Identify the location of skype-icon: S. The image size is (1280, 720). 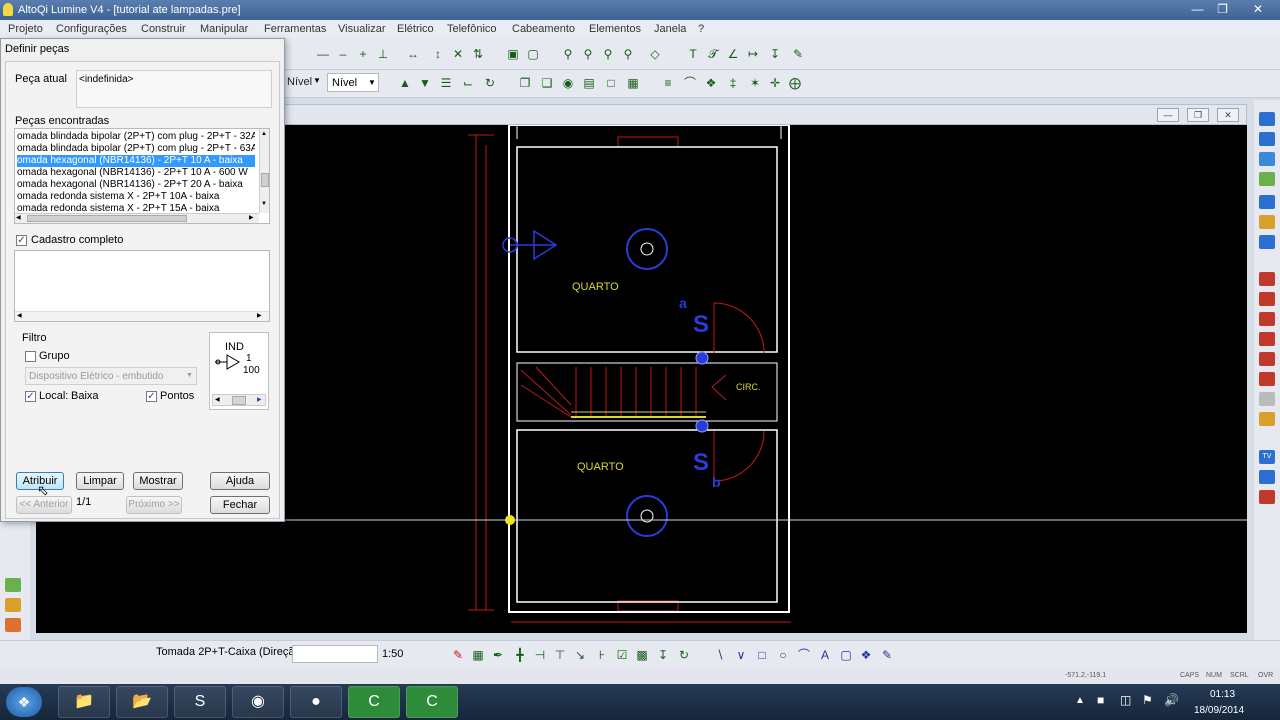
(200, 702).